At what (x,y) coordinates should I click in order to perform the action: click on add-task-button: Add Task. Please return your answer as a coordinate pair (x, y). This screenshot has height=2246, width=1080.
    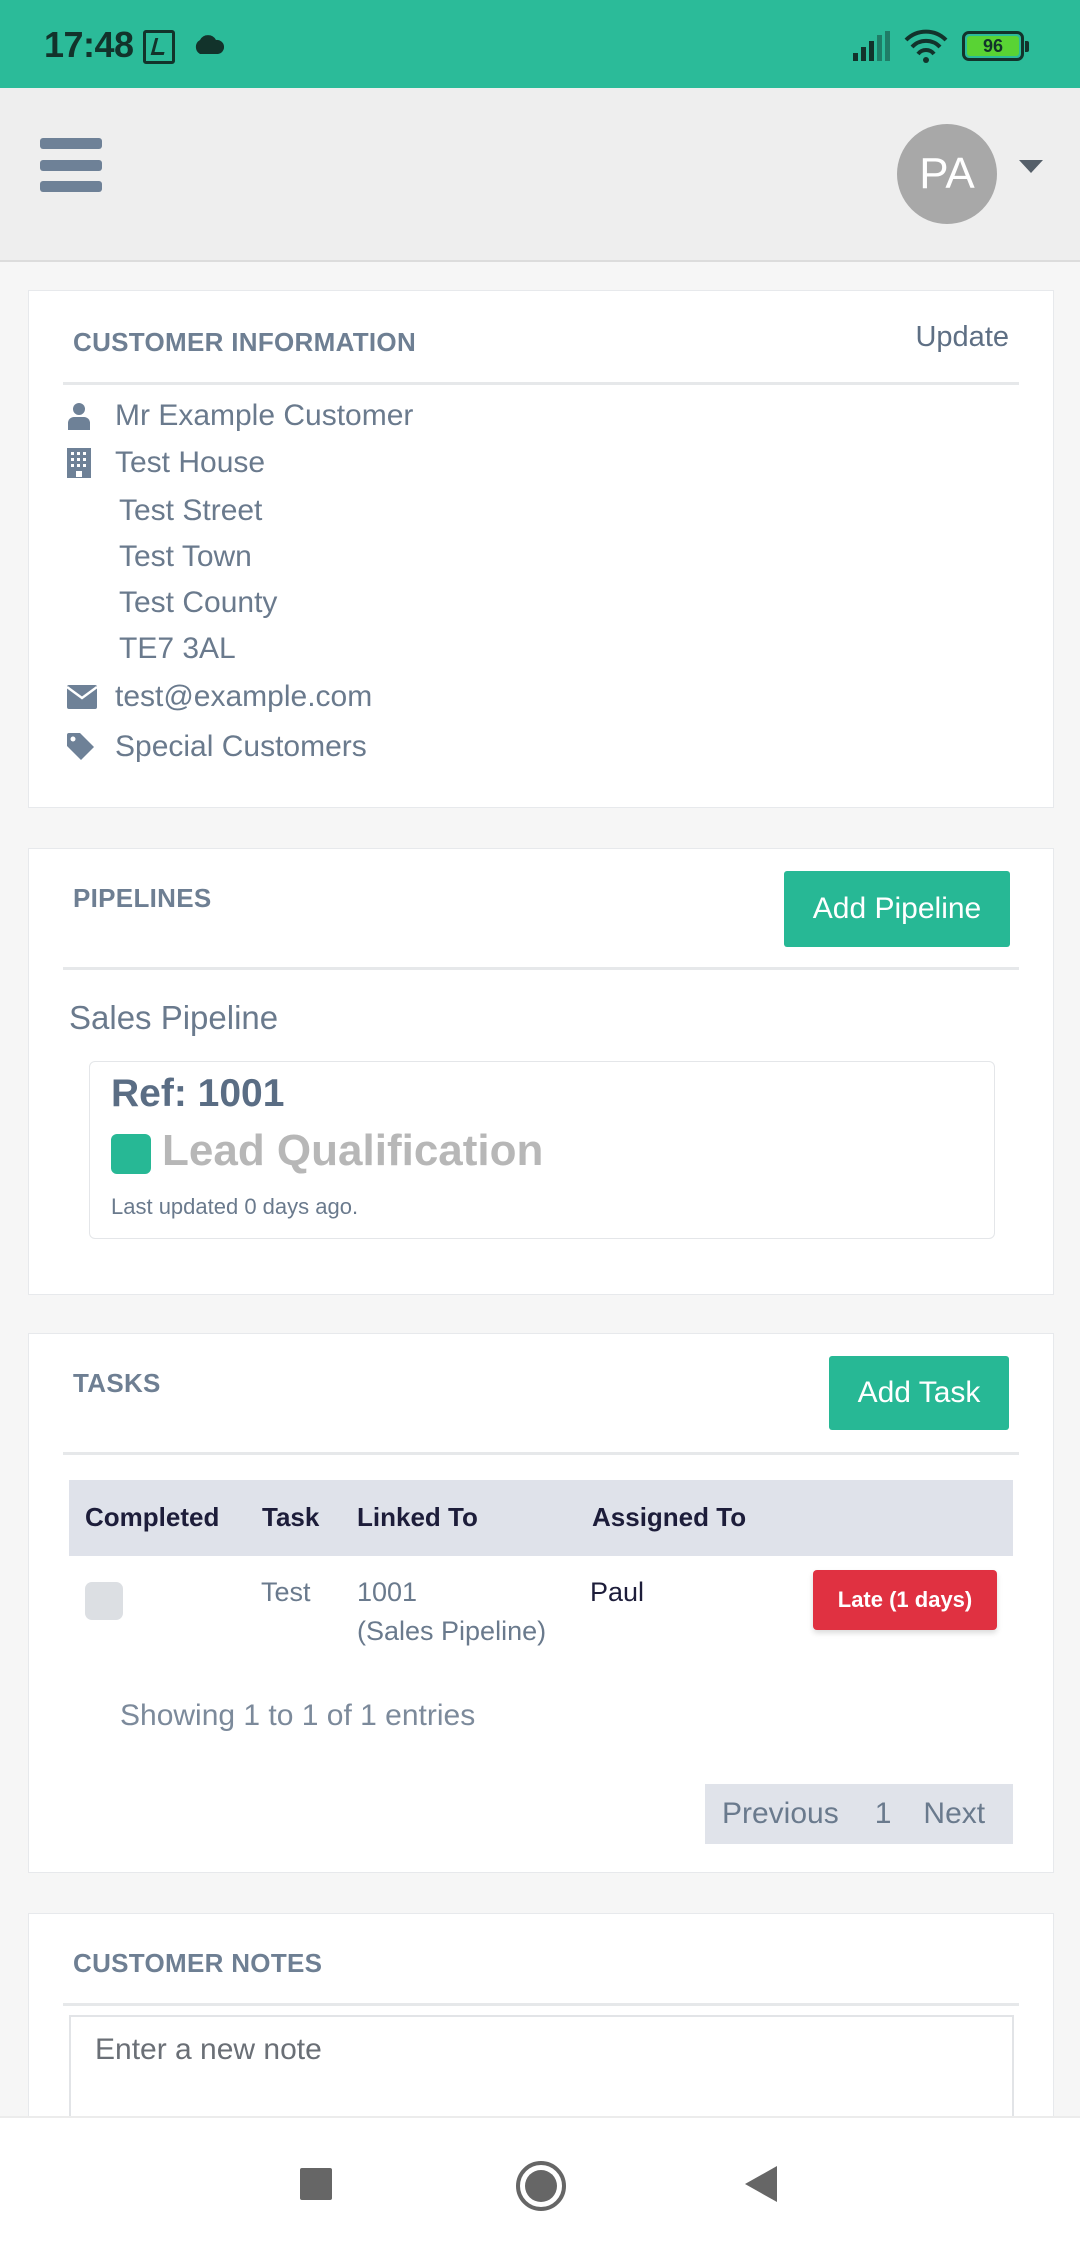
    Looking at the image, I should click on (919, 1393).